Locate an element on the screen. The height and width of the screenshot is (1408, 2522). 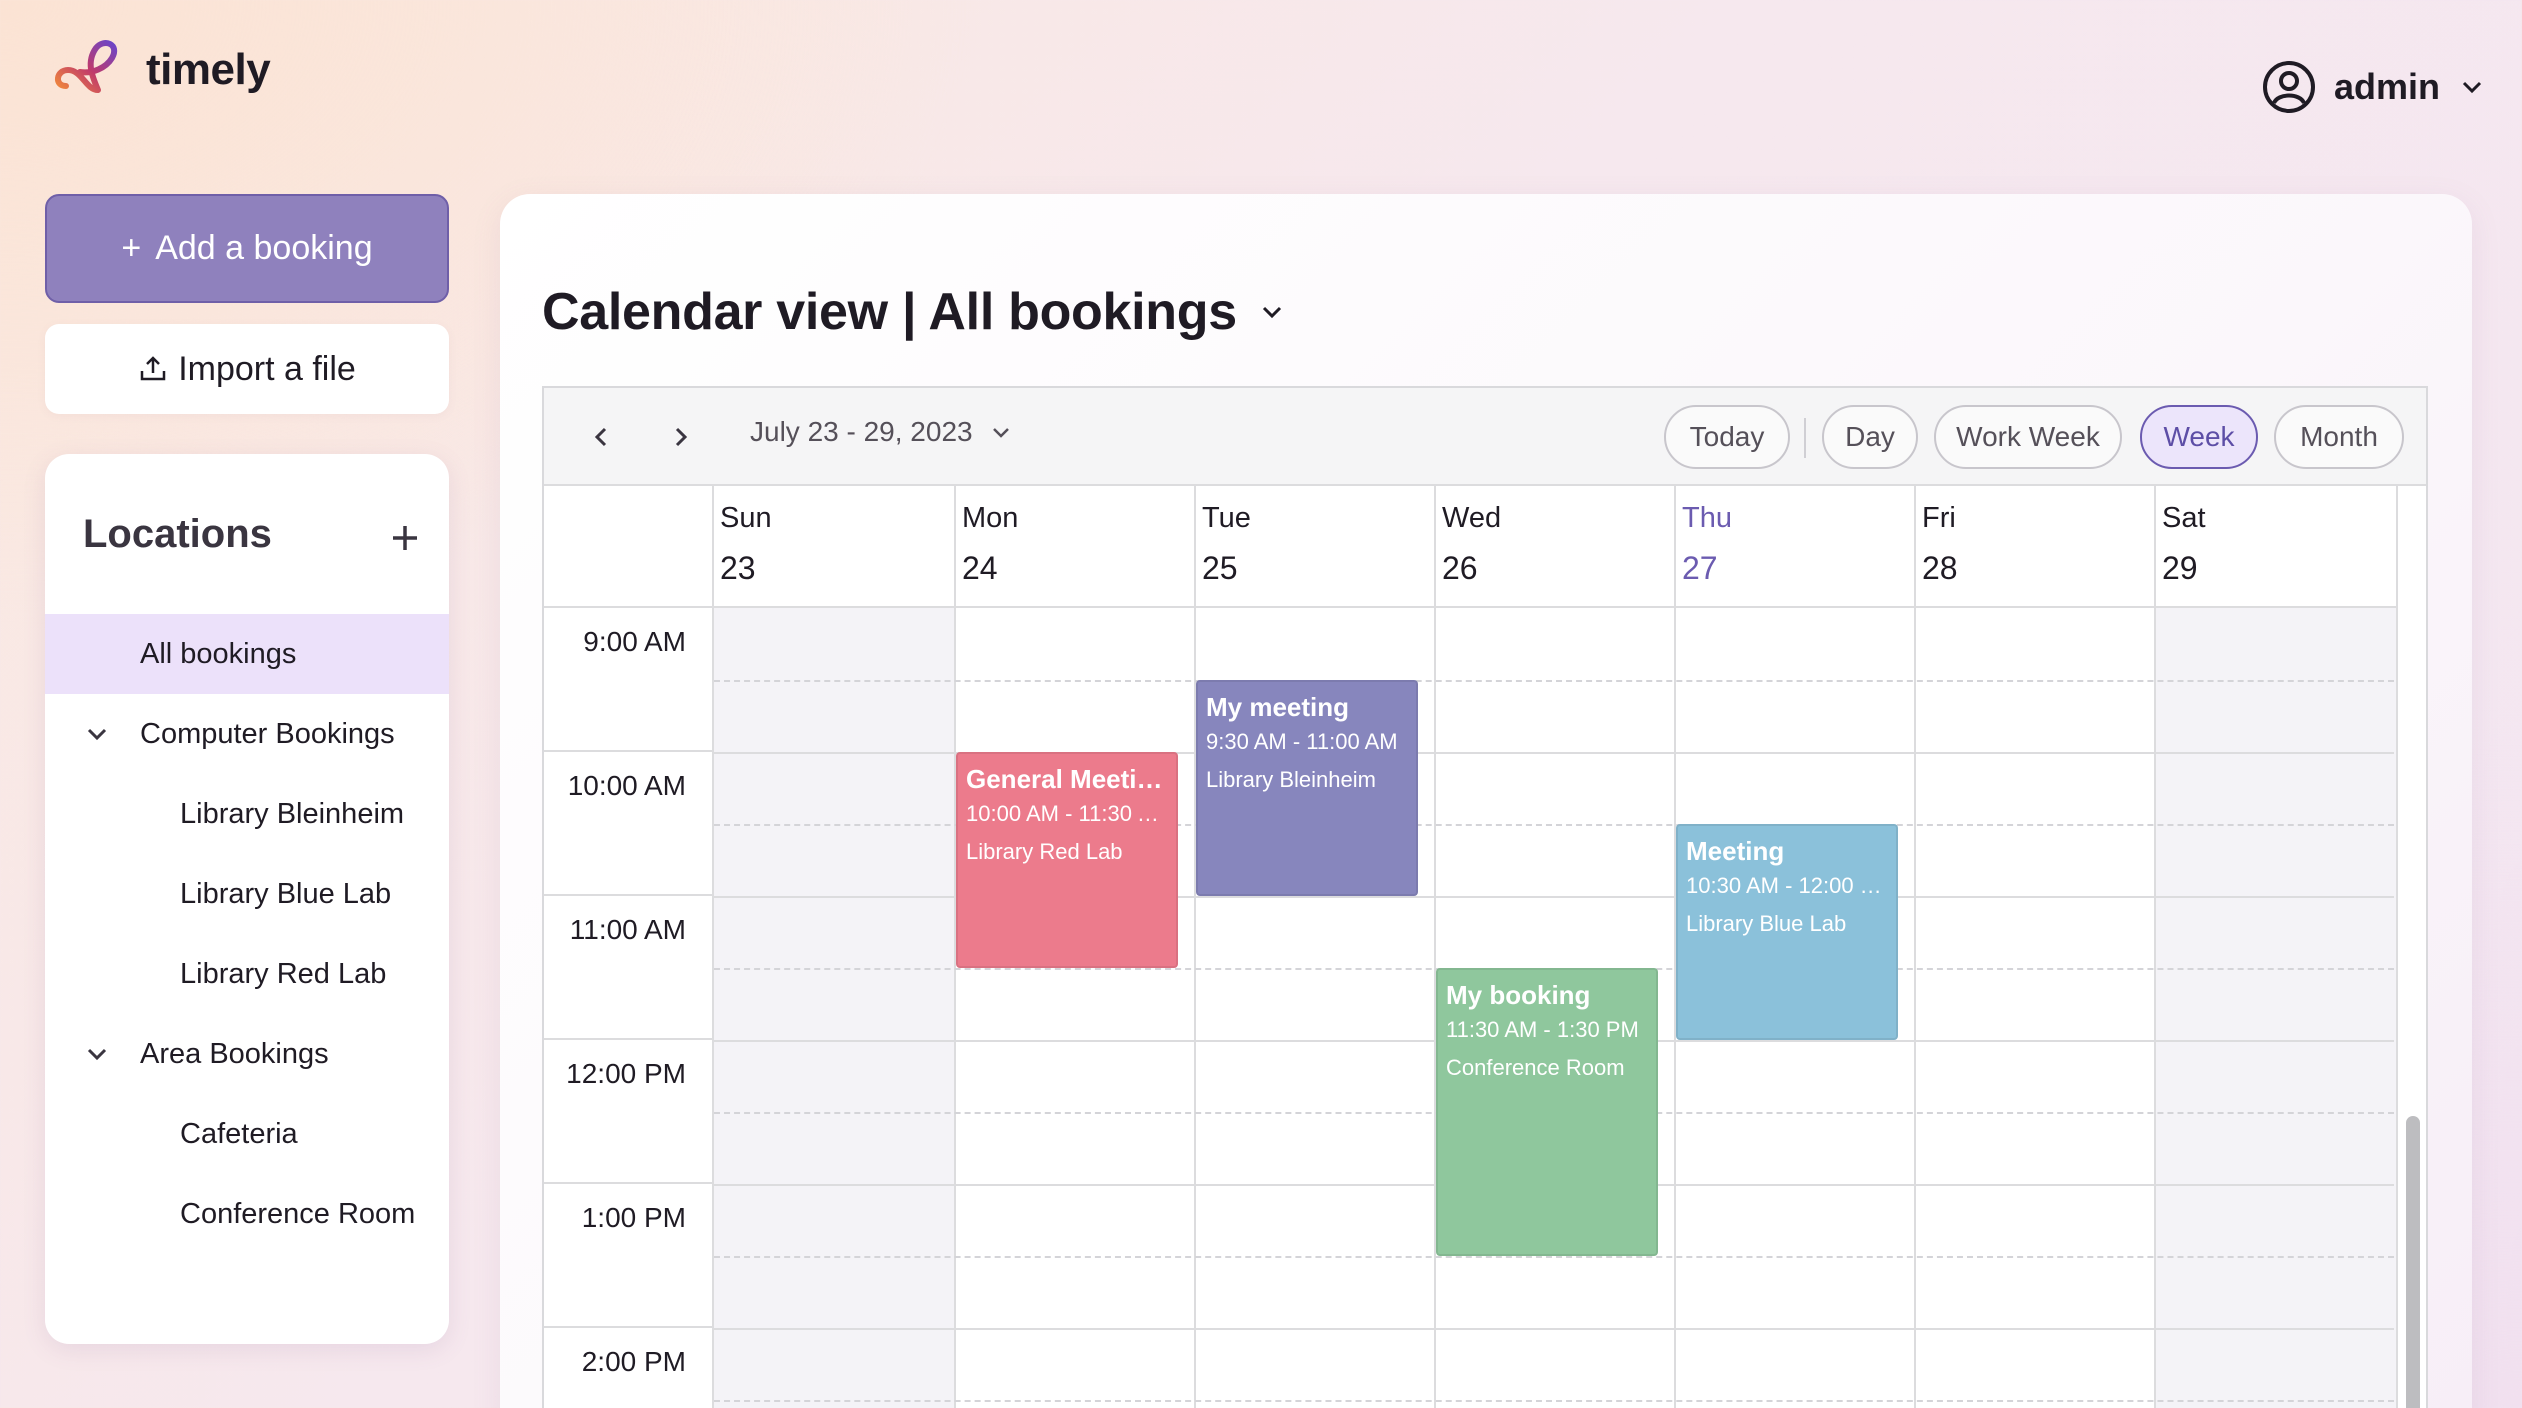
location-label: Library Bleinheim is located at coordinates (292, 813).